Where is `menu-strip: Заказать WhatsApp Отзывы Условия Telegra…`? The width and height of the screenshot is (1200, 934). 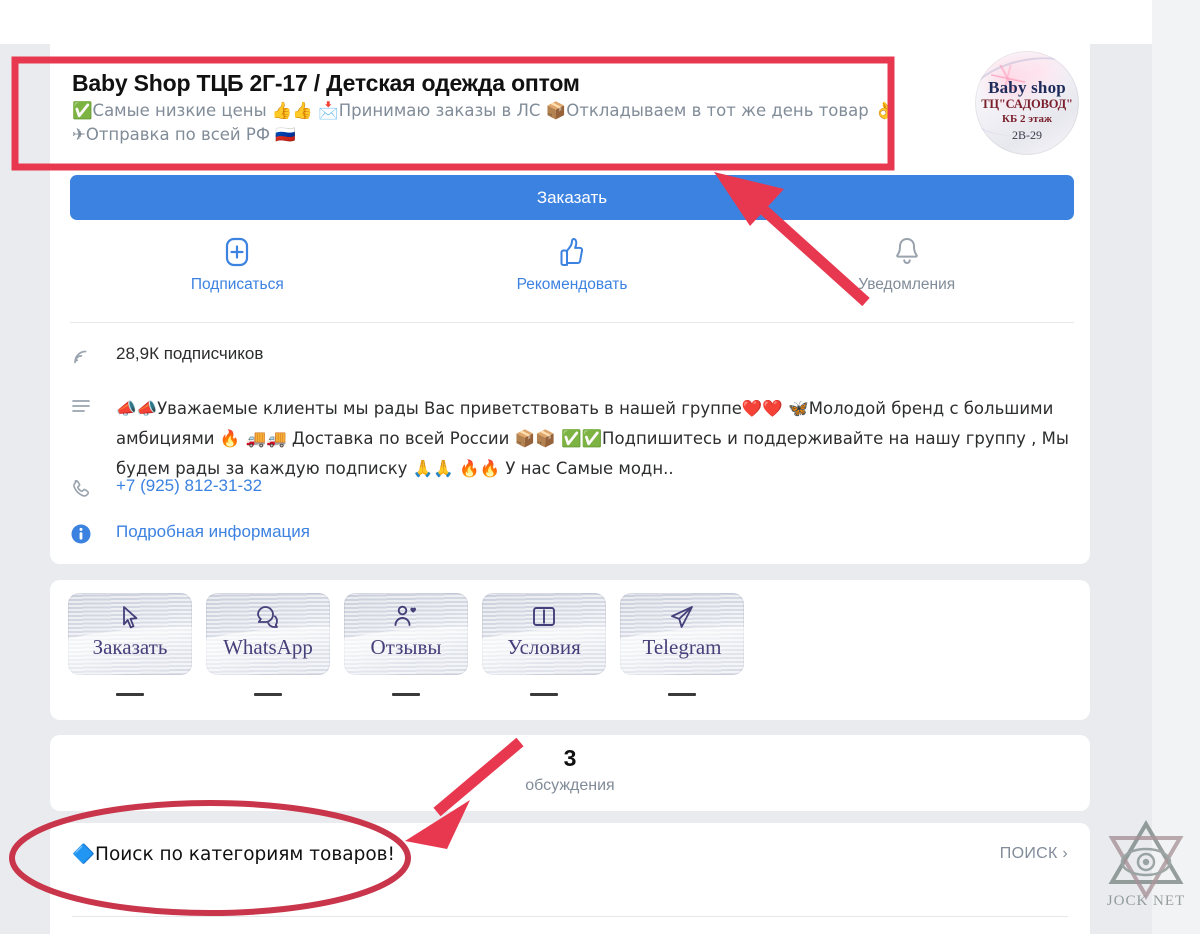 menu-strip: Заказать WhatsApp Отзывы Условия Telegra… is located at coordinates (406, 644).